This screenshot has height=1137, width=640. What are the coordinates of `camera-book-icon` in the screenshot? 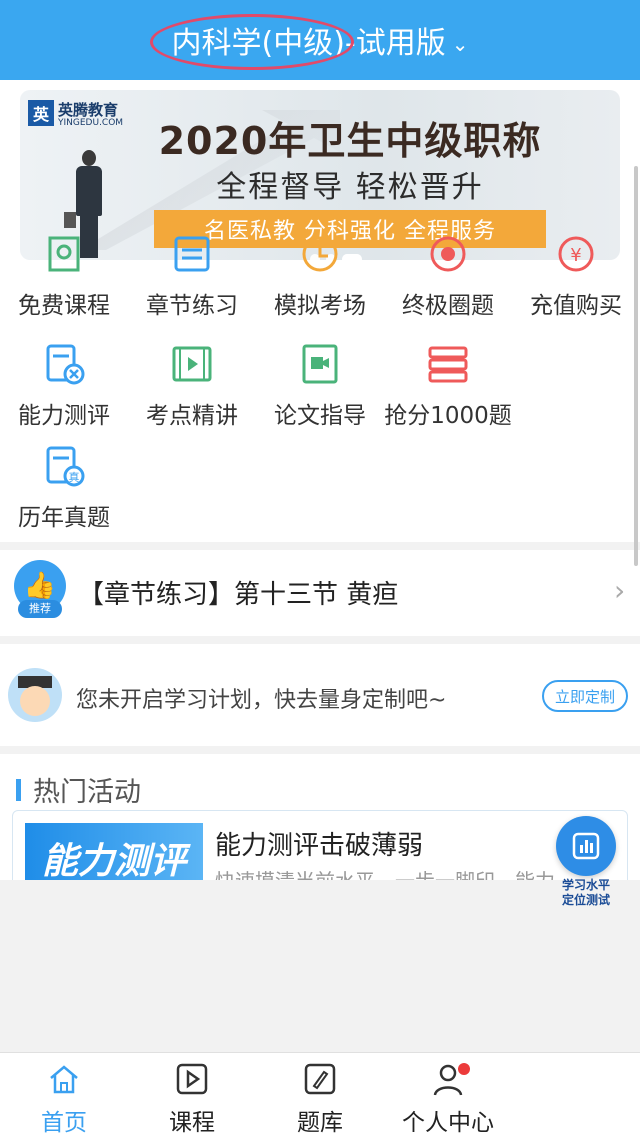 It's located at (320, 364).